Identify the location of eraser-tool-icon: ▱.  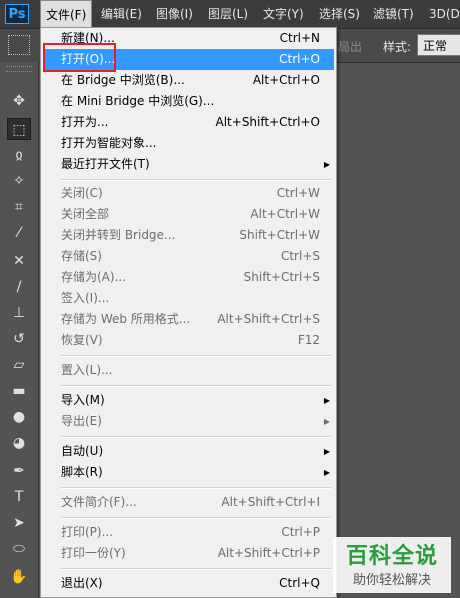
(19, 365).